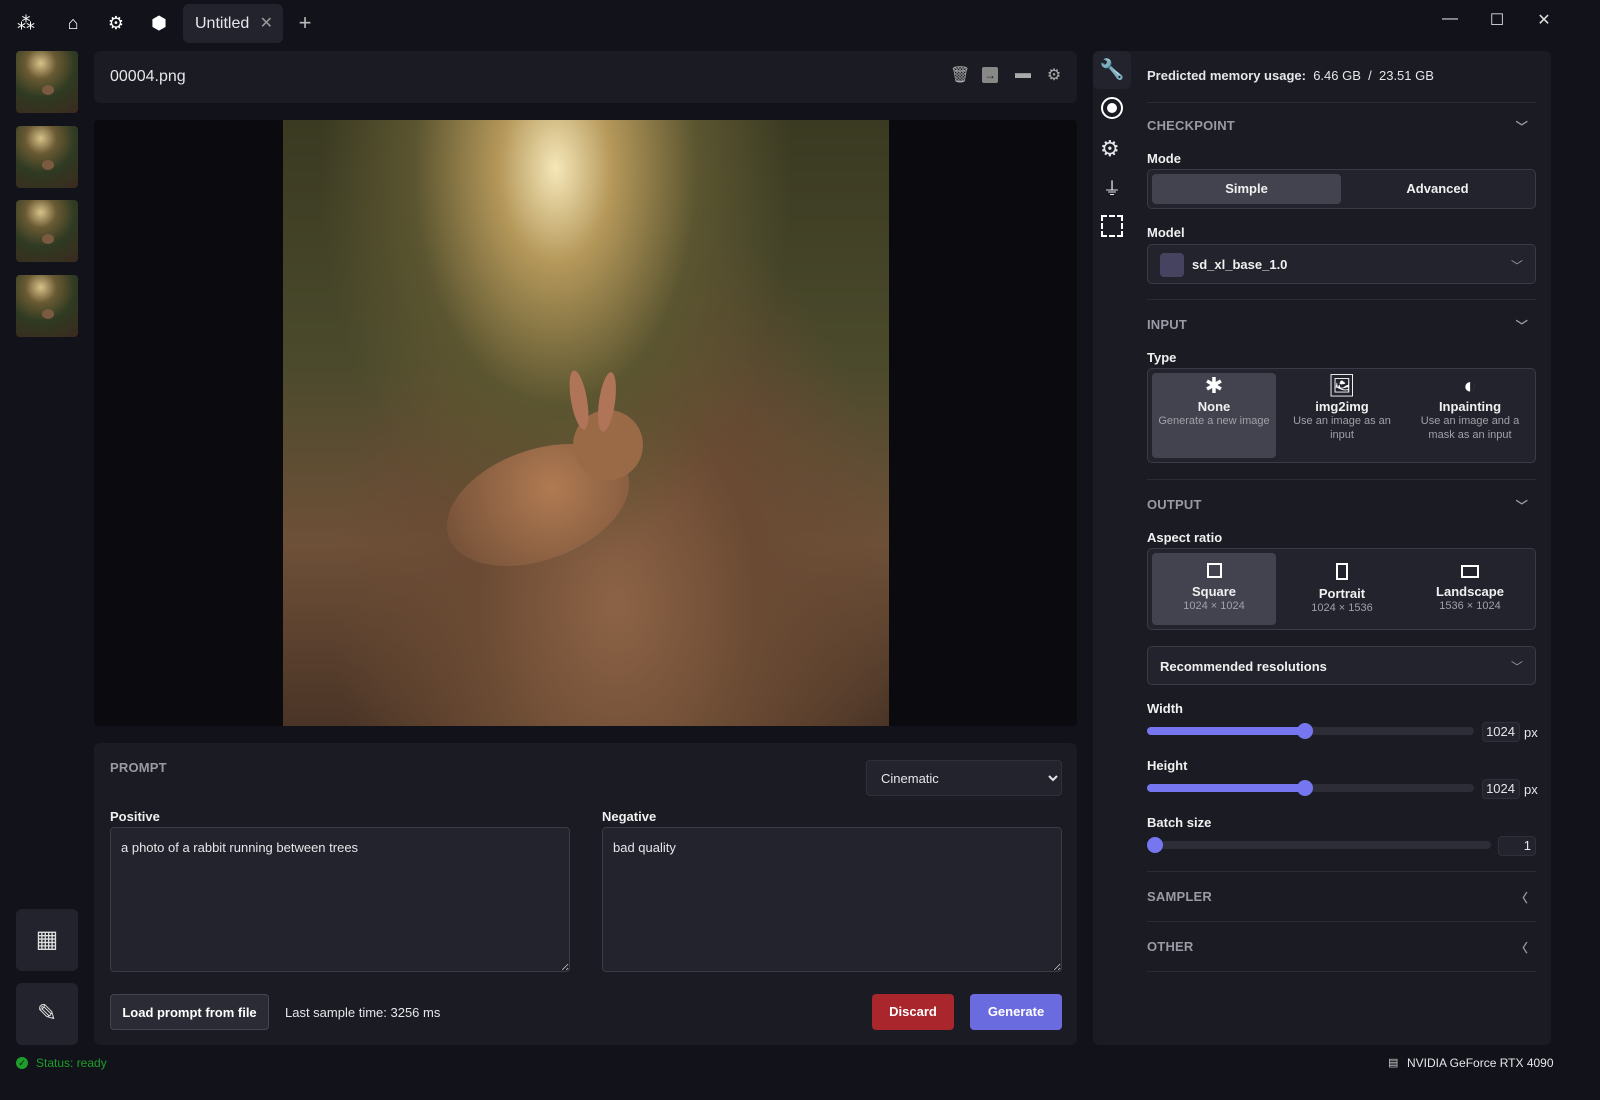 This screenshot has width=1600, height=1100. I want to click on tab-label: Untitled, so click(222, 23).